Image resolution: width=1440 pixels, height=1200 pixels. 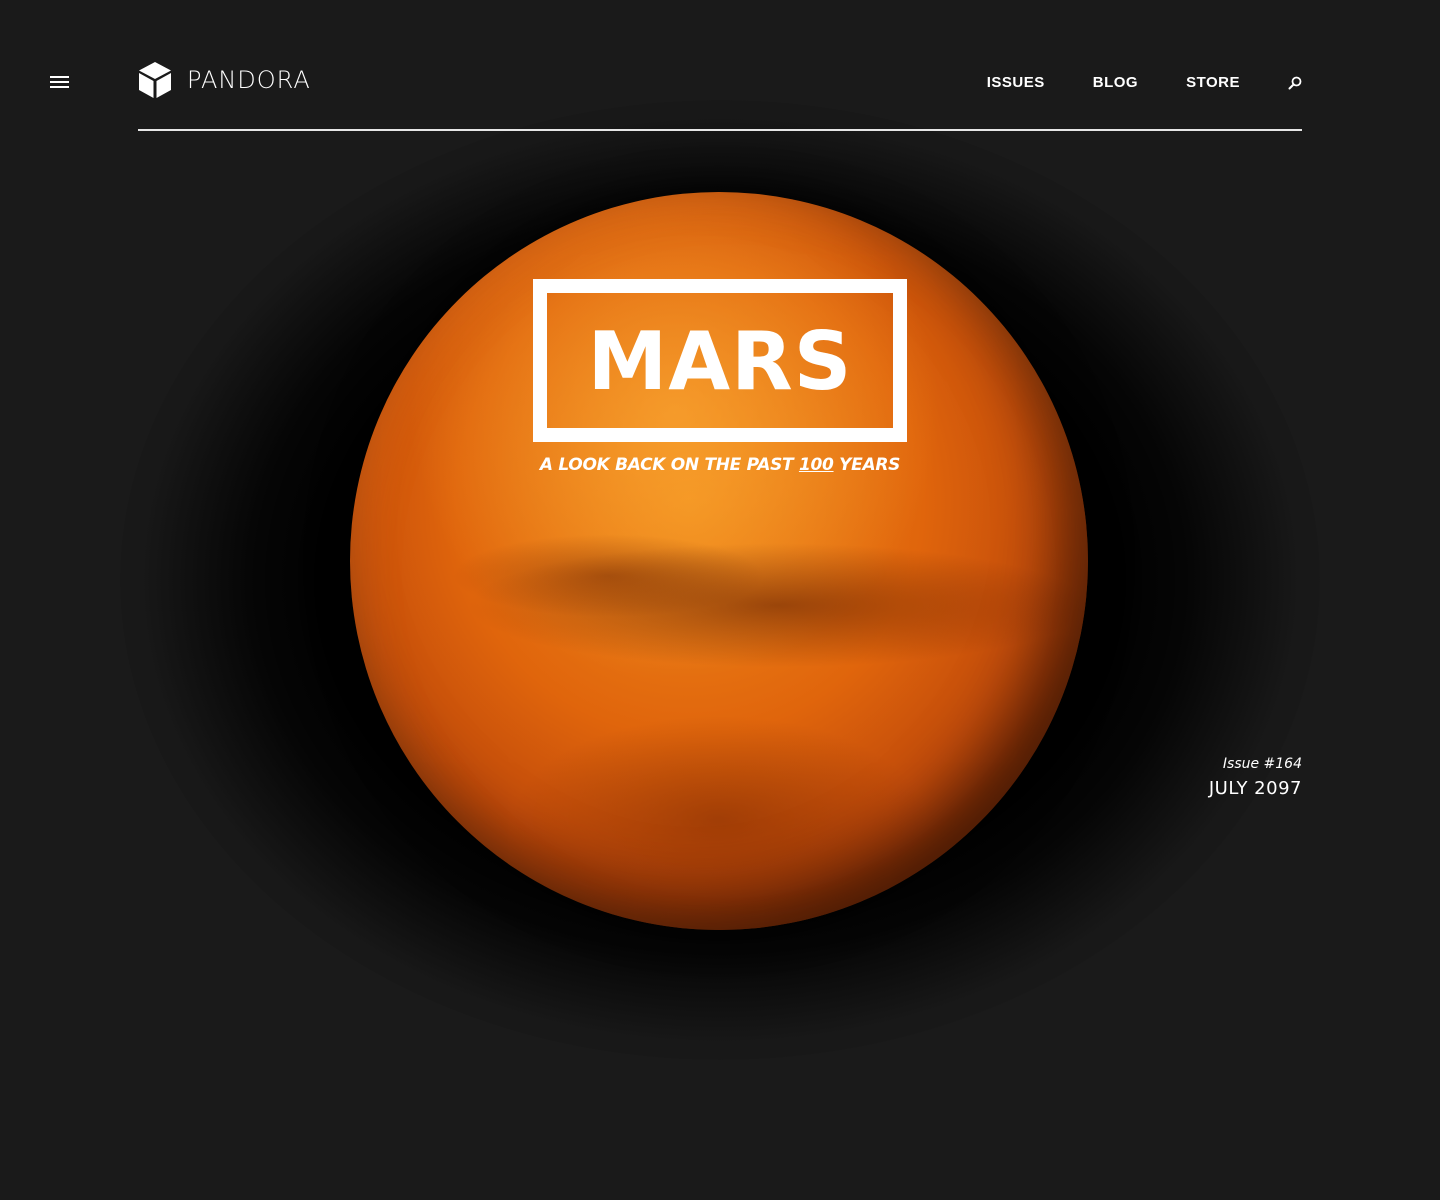 What do you see at coordinates (1255, 788) in the screenshot?
I see `issue-date: JULY 2097` at bounding box center [1255, 788].